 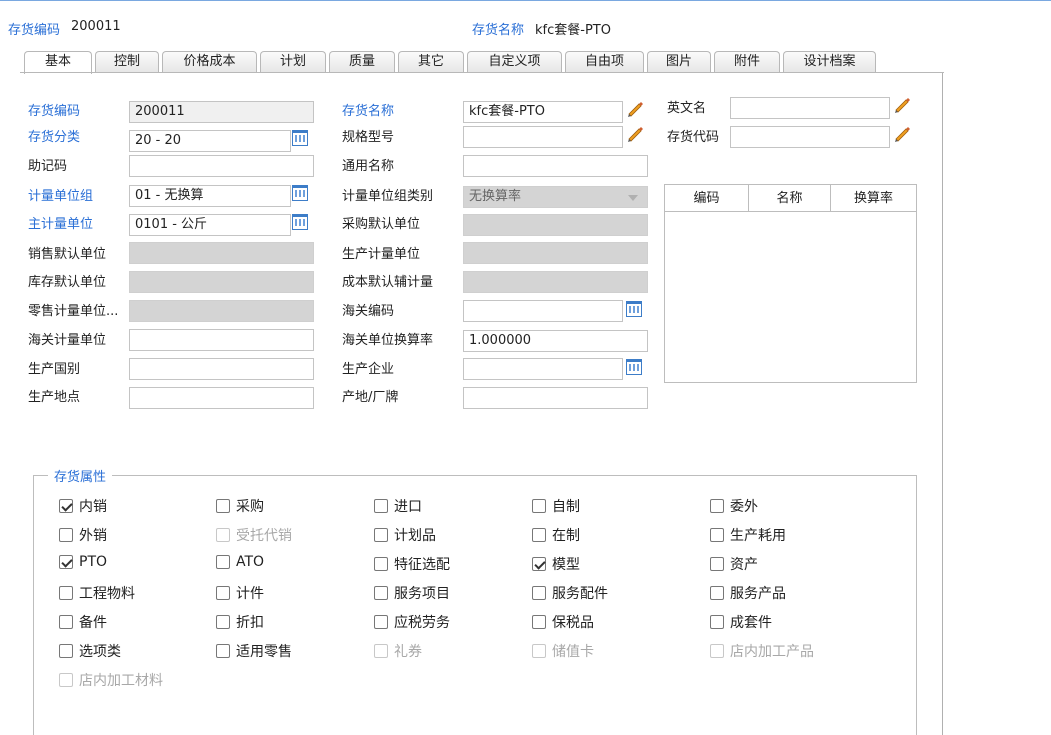 What do you see at coordinates (734, 506) in the screenshot?
I see `attribute-checkbox: 委外` at bounding box center [734, 506].